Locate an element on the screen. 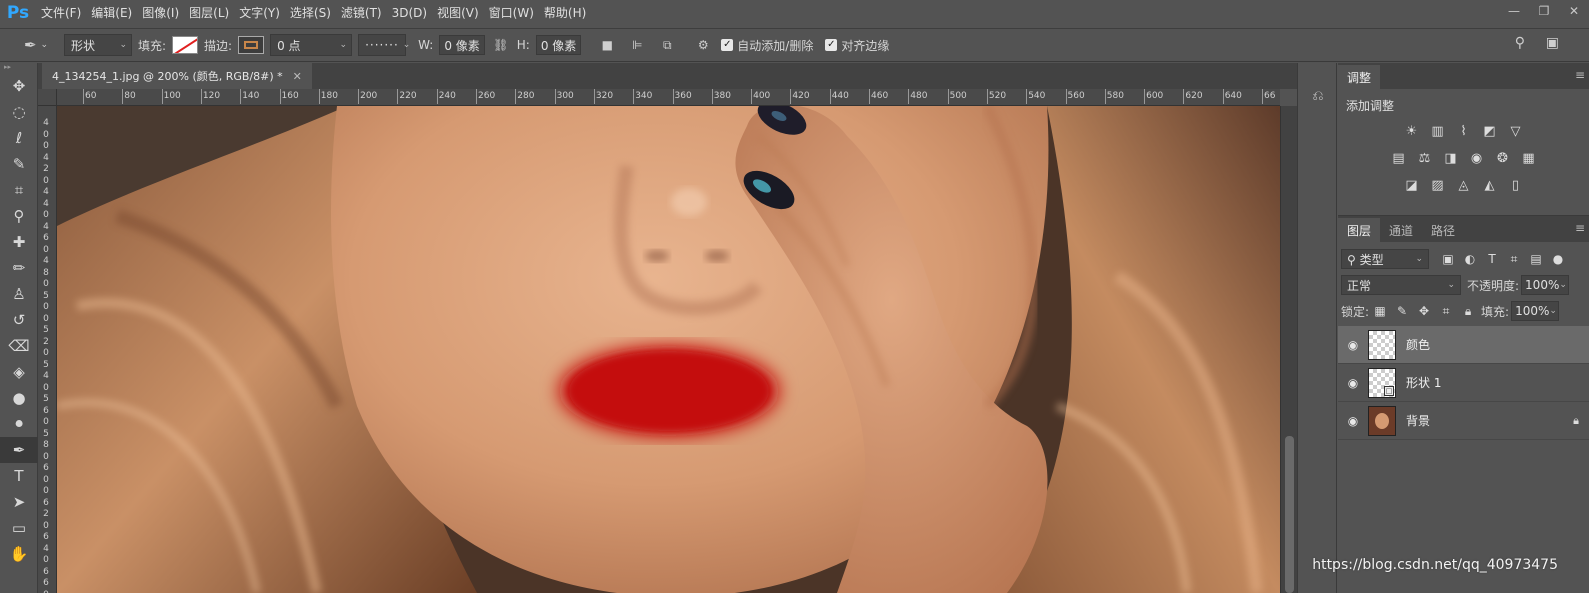 The width and height of the screenshot is (1589, 593). tab-paths: 路径 is located at coordinates (1443, 230).